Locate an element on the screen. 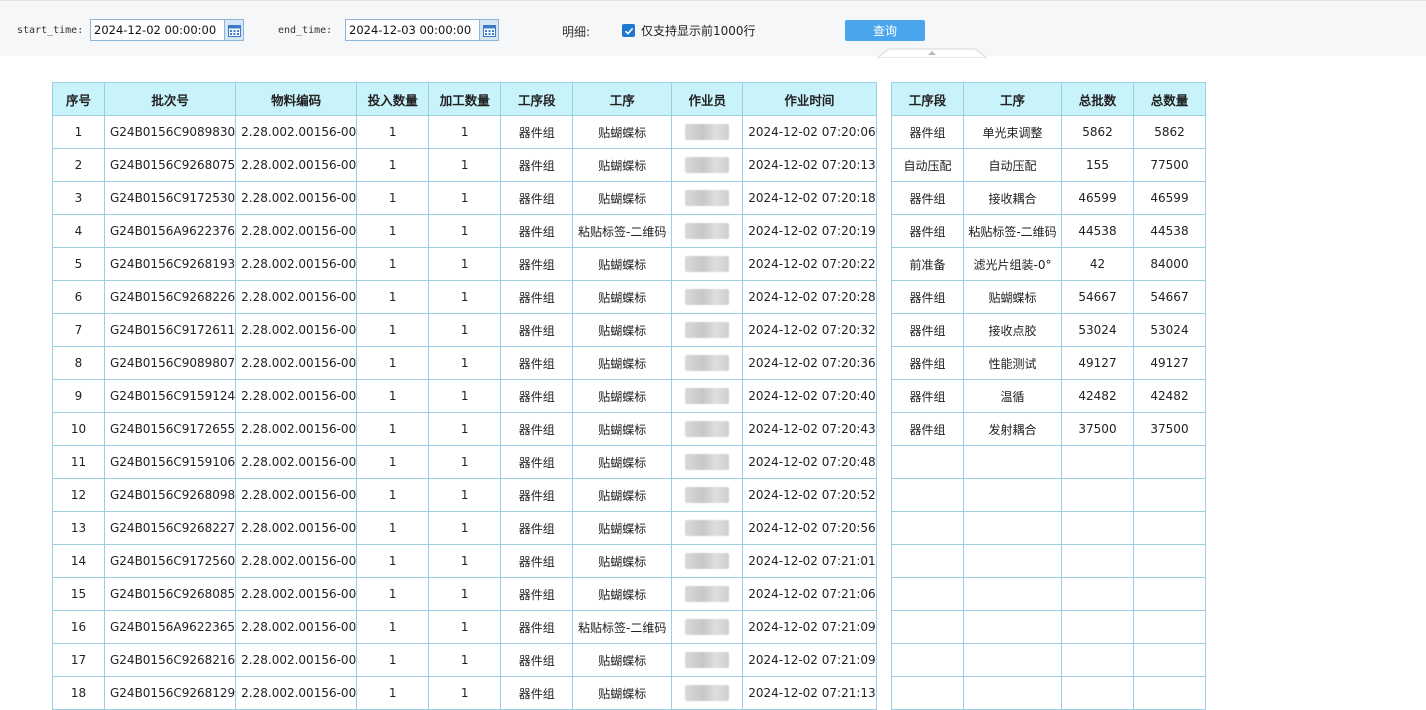 This screenshot has height=710, width=1426. start-calendar-button is located at coordinates (233, 30).